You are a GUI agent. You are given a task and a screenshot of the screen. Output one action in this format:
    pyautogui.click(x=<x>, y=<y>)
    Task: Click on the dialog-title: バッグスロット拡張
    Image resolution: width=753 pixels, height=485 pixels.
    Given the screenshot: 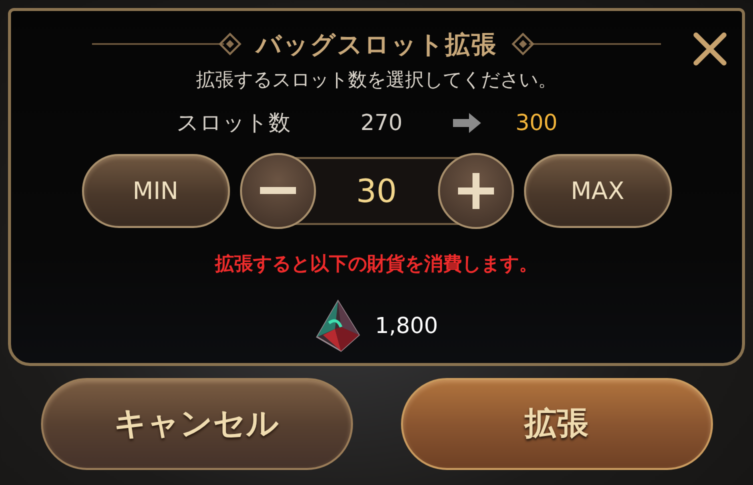 What is the action you would take?
    pyautogui.click(x=376, y=44)
    